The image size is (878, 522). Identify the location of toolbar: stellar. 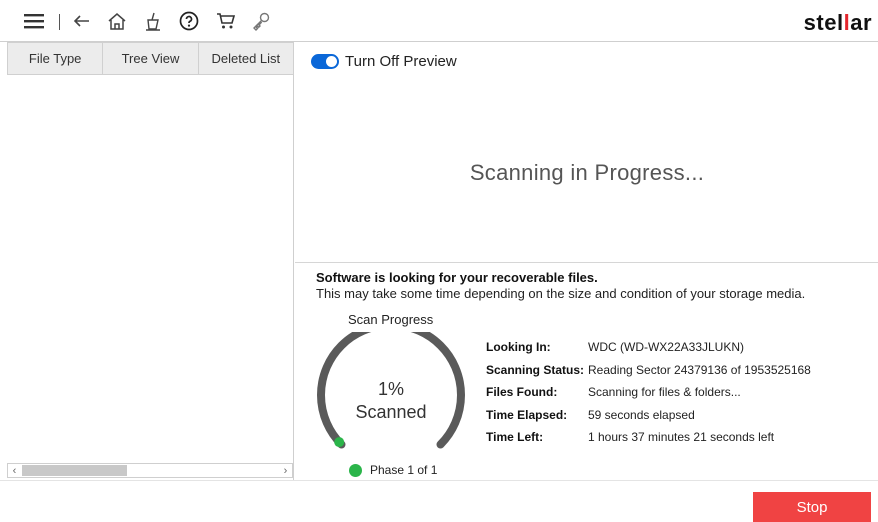
(439, 21).